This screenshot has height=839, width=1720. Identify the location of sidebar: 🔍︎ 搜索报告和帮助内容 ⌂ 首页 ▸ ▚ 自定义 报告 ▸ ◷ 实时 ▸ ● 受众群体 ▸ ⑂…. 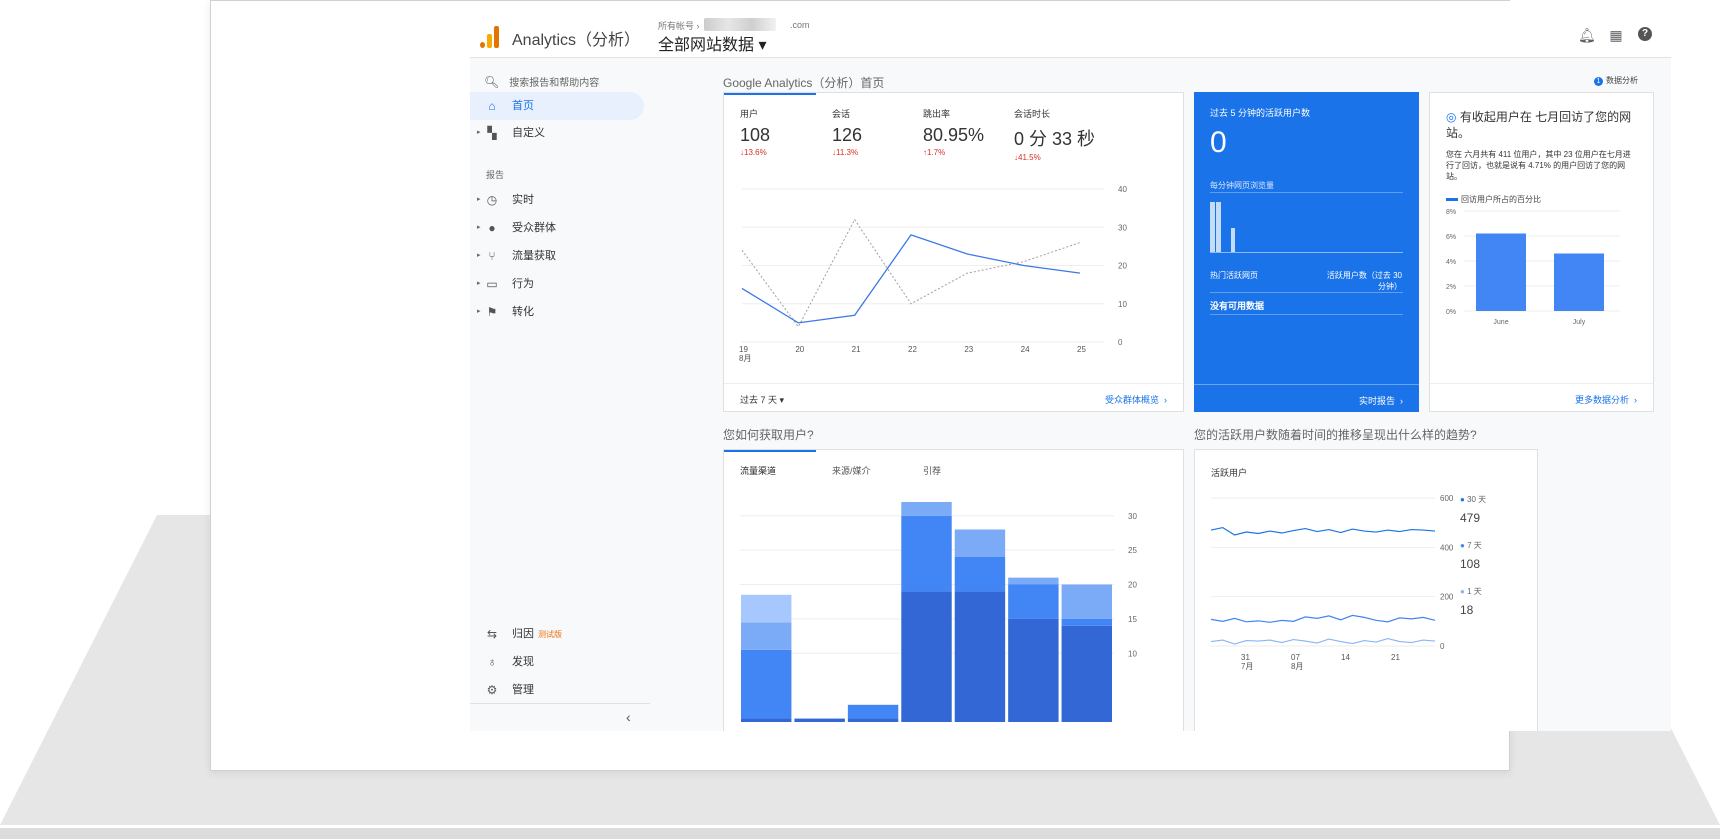
(560, 394).